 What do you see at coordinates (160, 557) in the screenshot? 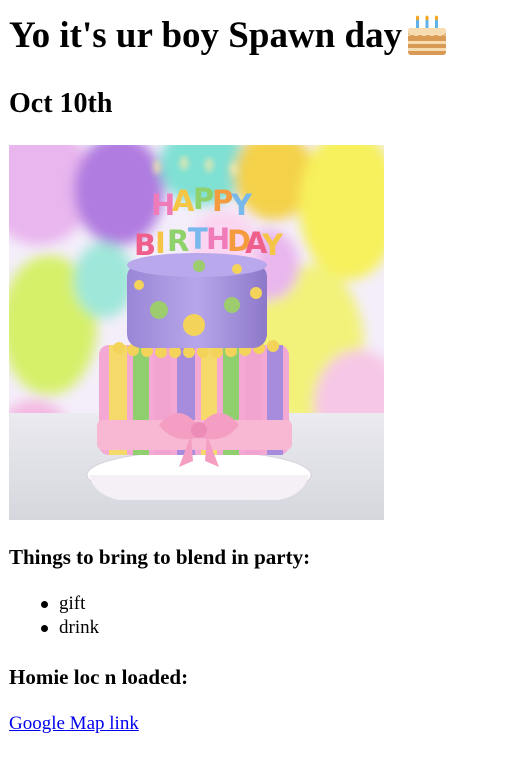
I see `things-to-bring-heading: Things to bring to blend in party:` at bounding box center [160, 557].